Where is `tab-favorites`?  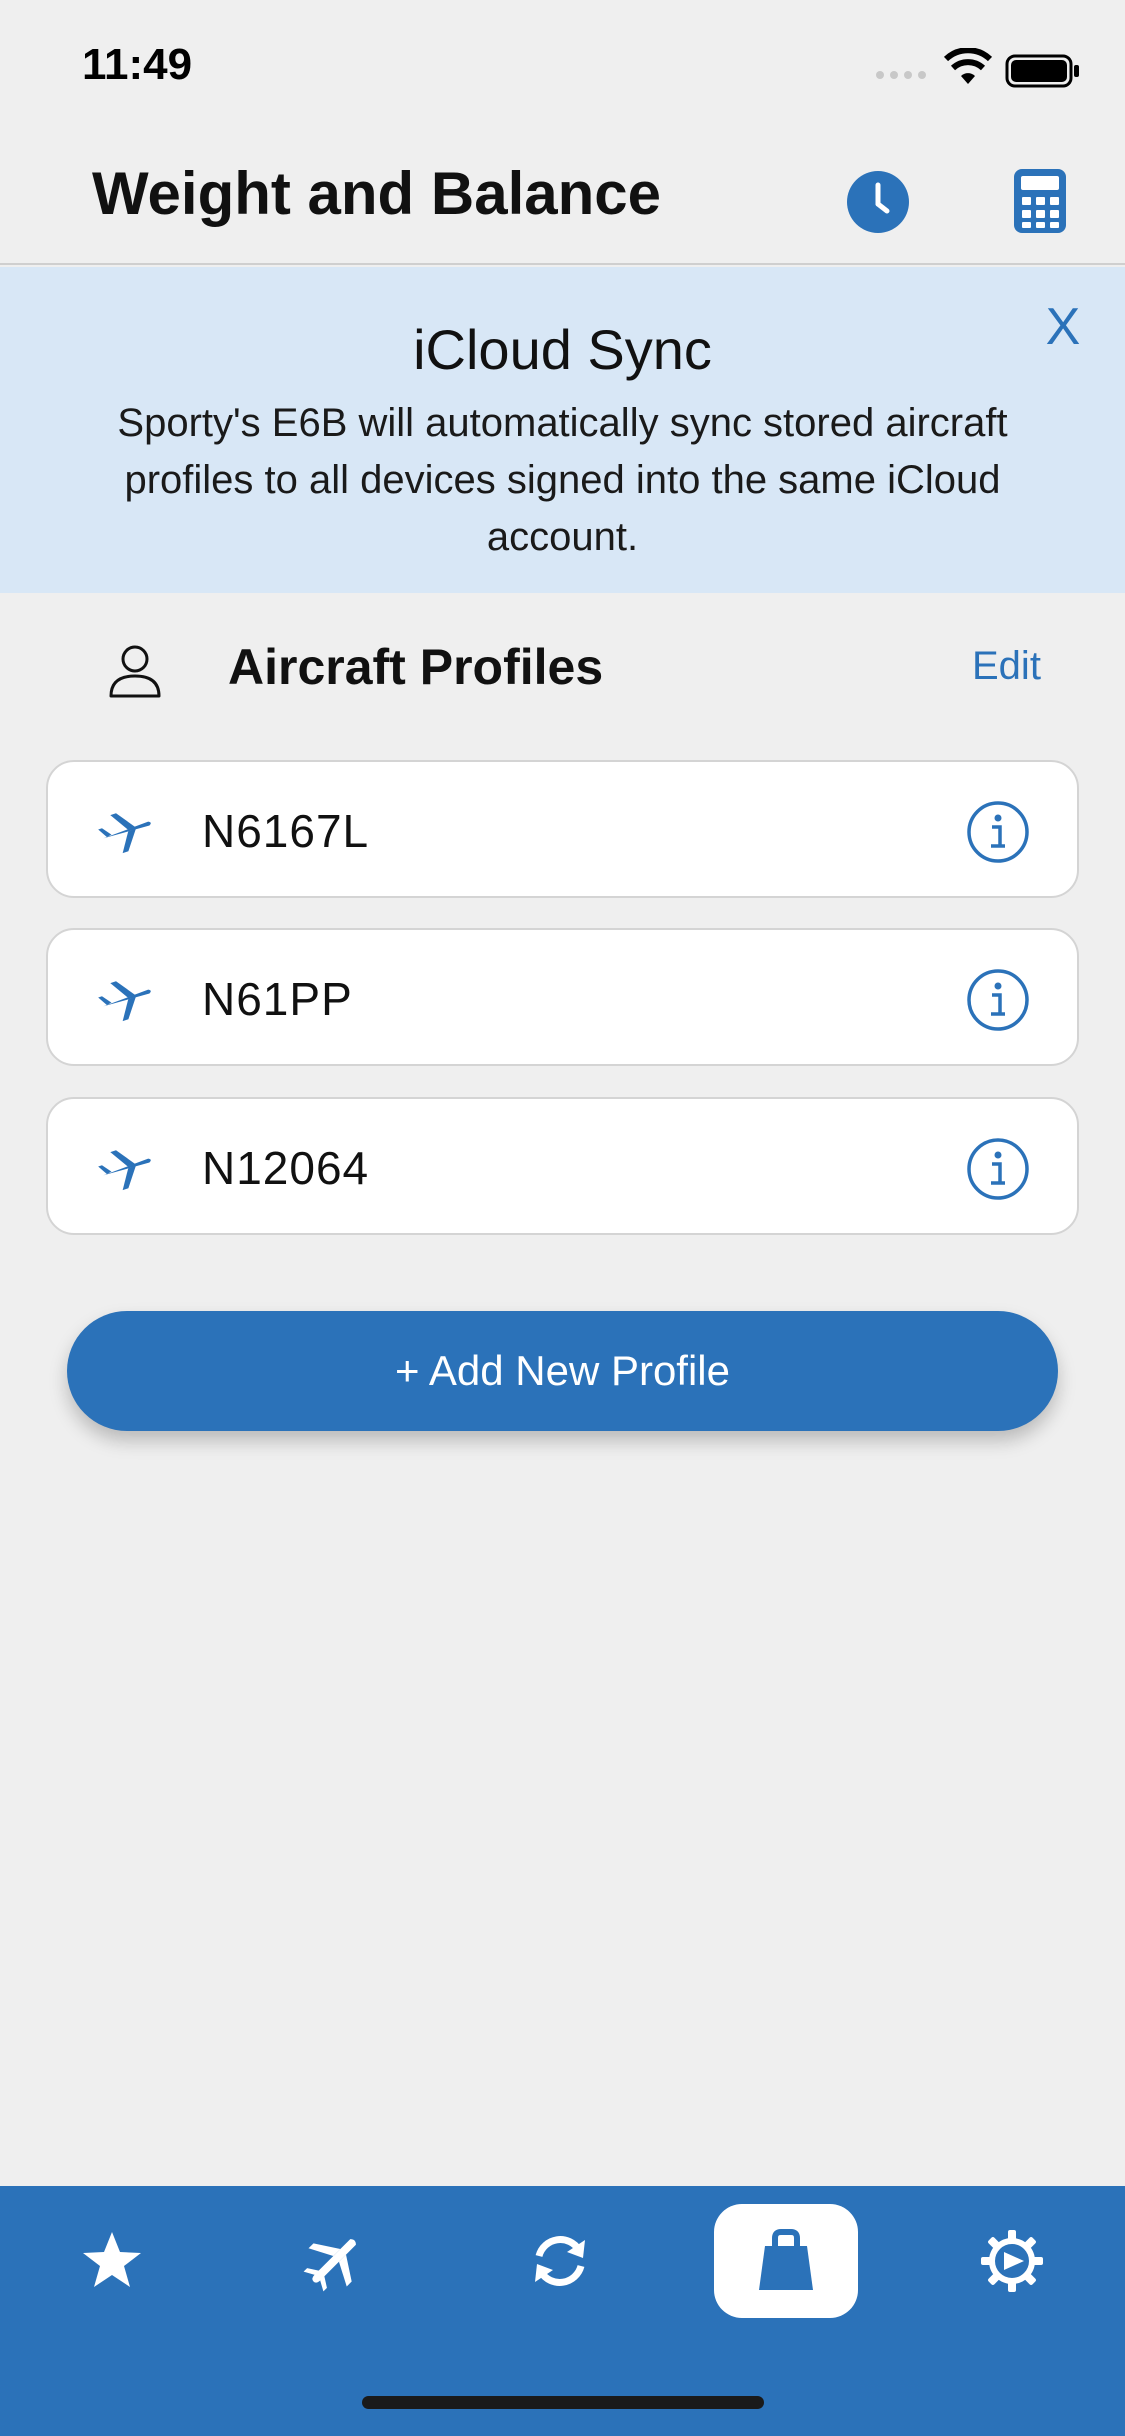 tab-favorites is located at coordinates (112, 2261).